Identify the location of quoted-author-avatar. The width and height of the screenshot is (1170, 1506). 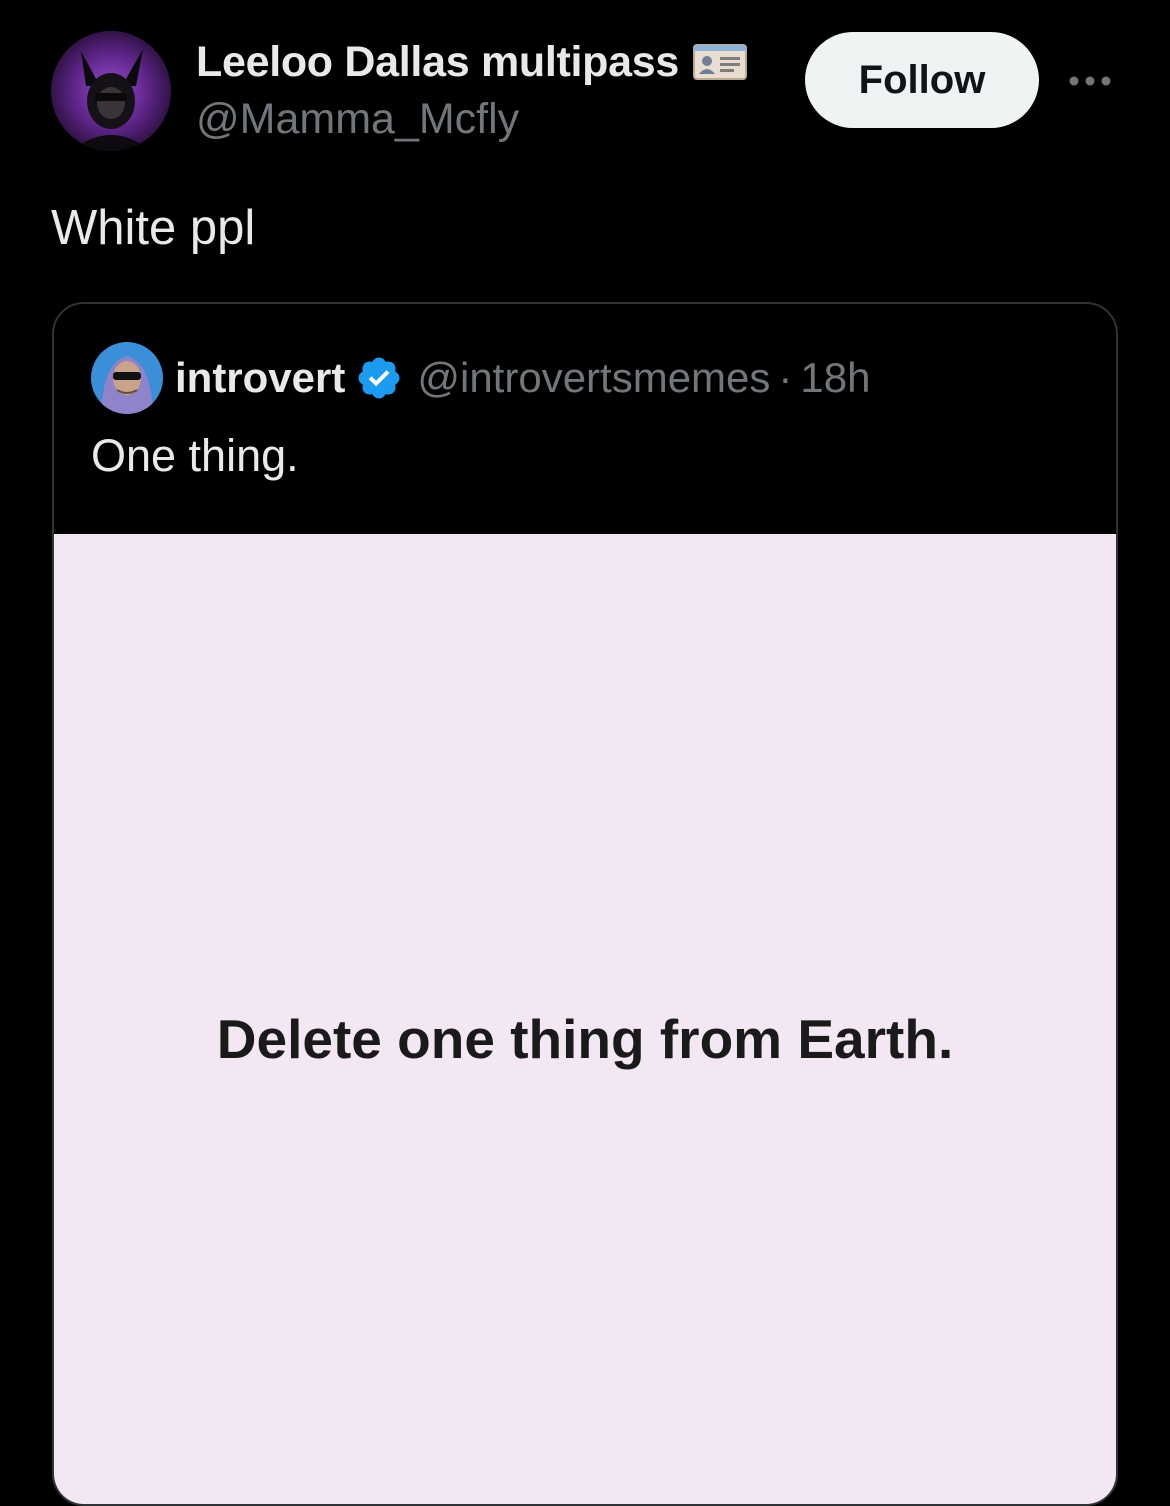
(127, 378).